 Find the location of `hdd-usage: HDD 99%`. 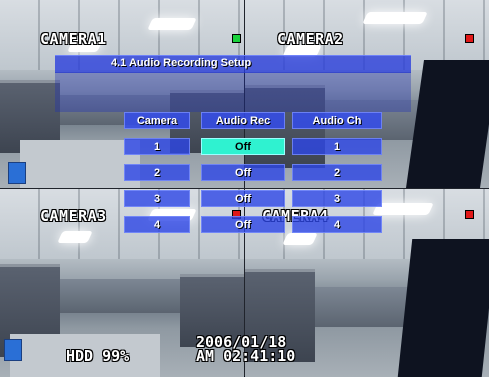

hdd-usage: HDD 99% is located at coordinates (98, 356).